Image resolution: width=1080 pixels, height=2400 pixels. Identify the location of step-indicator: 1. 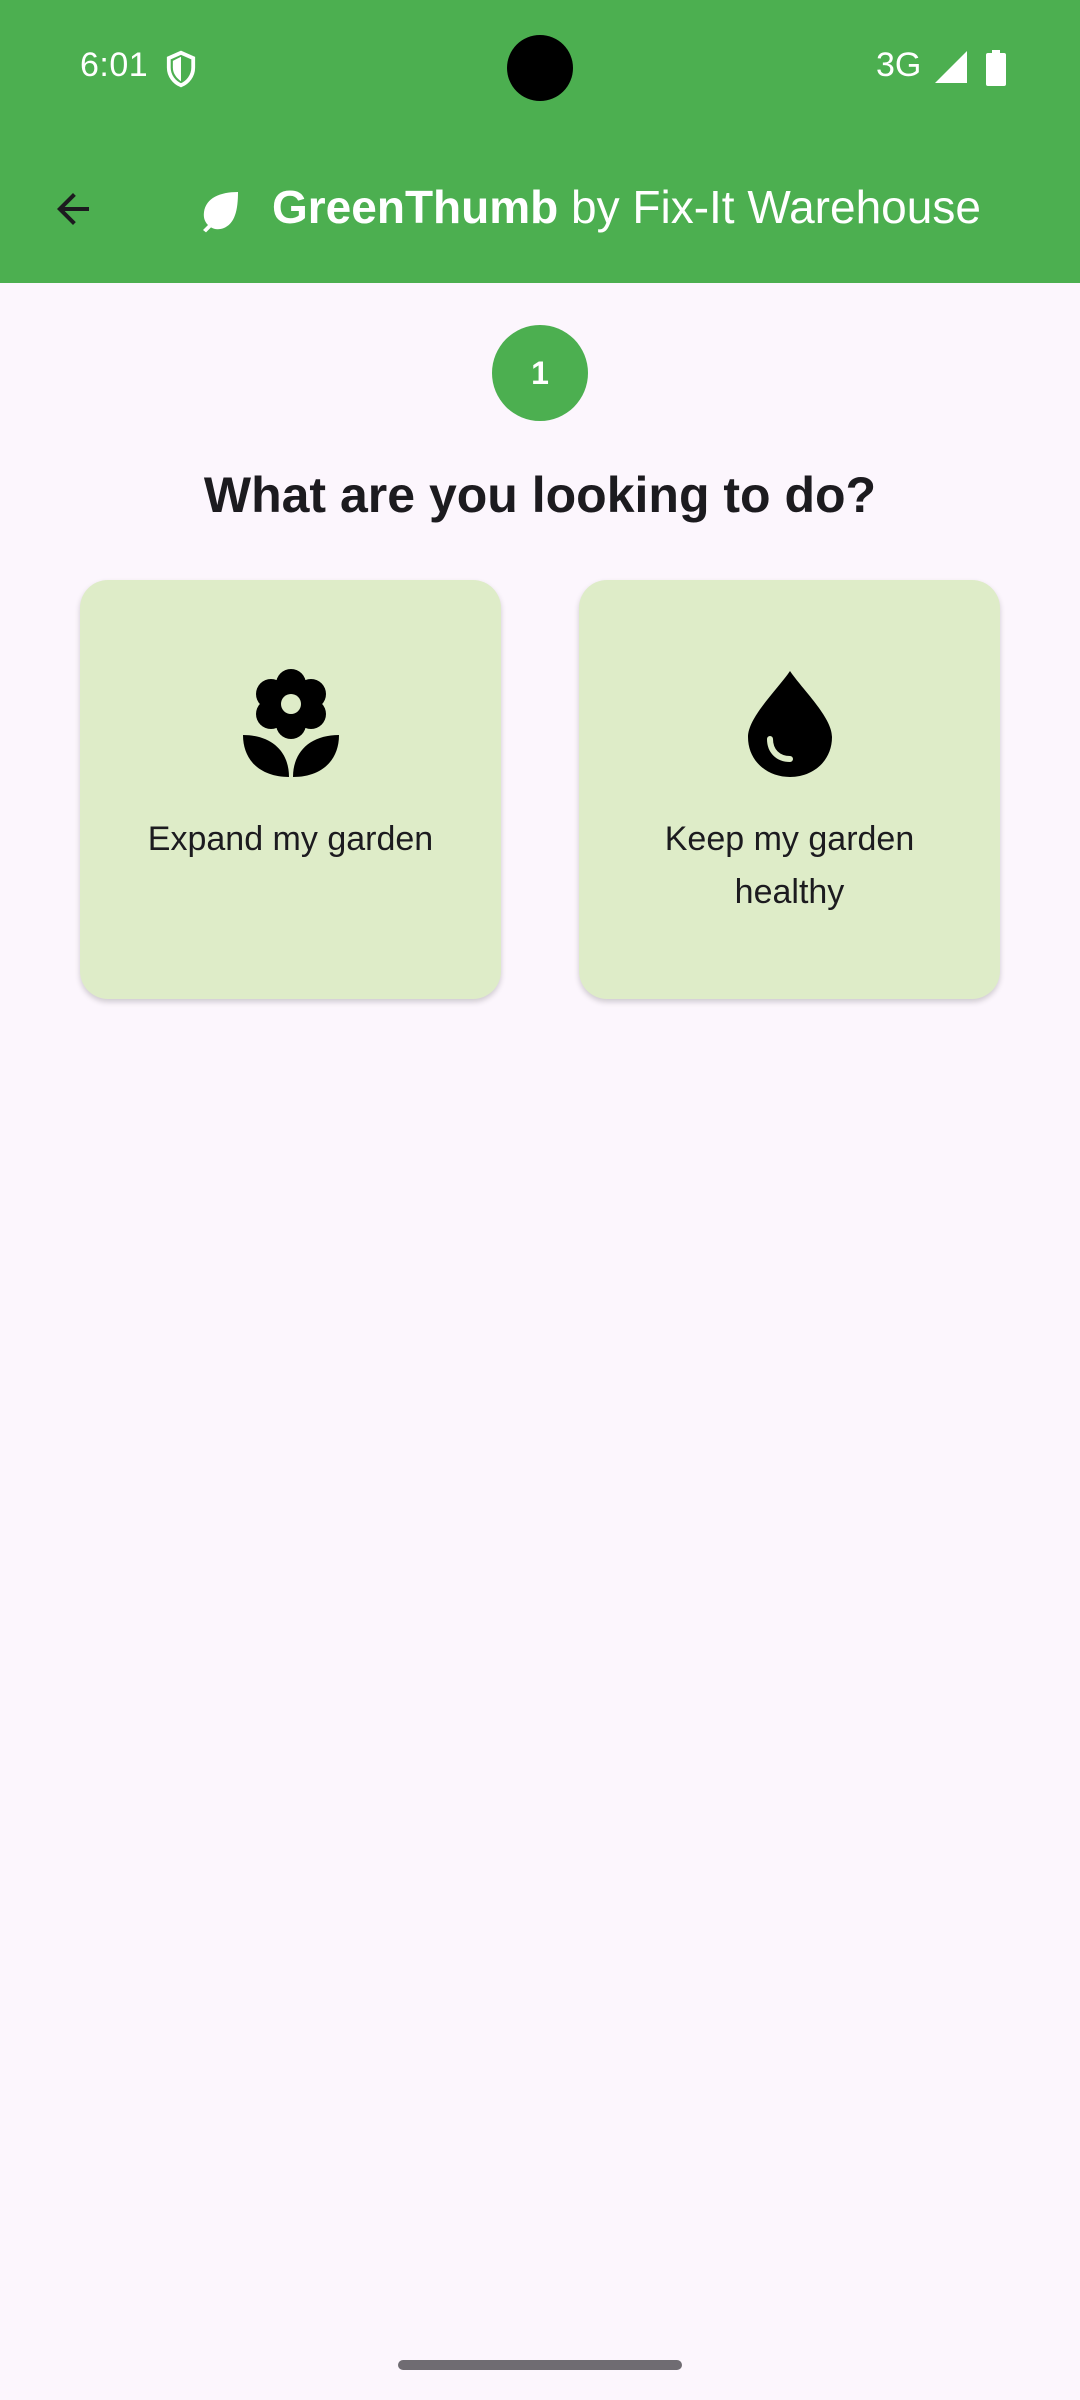
(540, 373).